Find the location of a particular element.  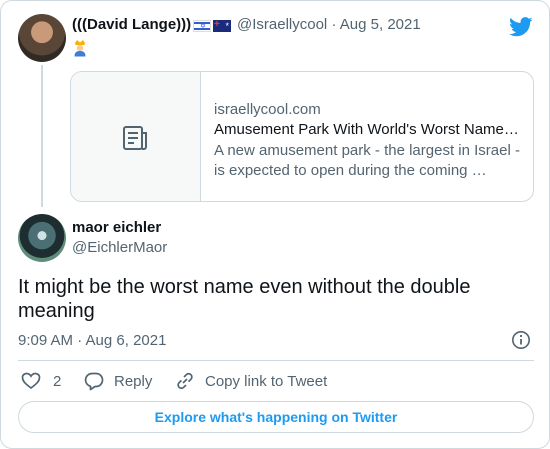

copy-link-button: Copy link to Tweet is located at coordinates (251, 381).